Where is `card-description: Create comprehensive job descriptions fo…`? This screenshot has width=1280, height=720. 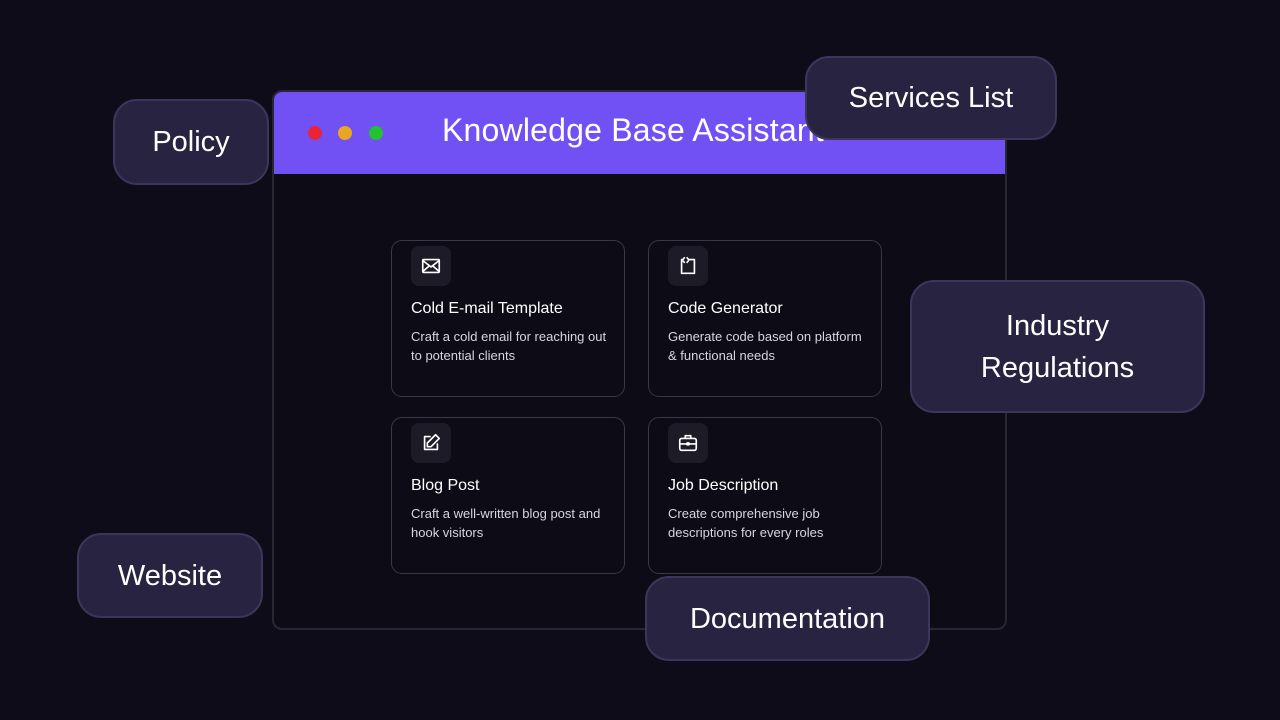 card-description: Create comprehensive job descriptions fo… is located at coordinates (746, 523).